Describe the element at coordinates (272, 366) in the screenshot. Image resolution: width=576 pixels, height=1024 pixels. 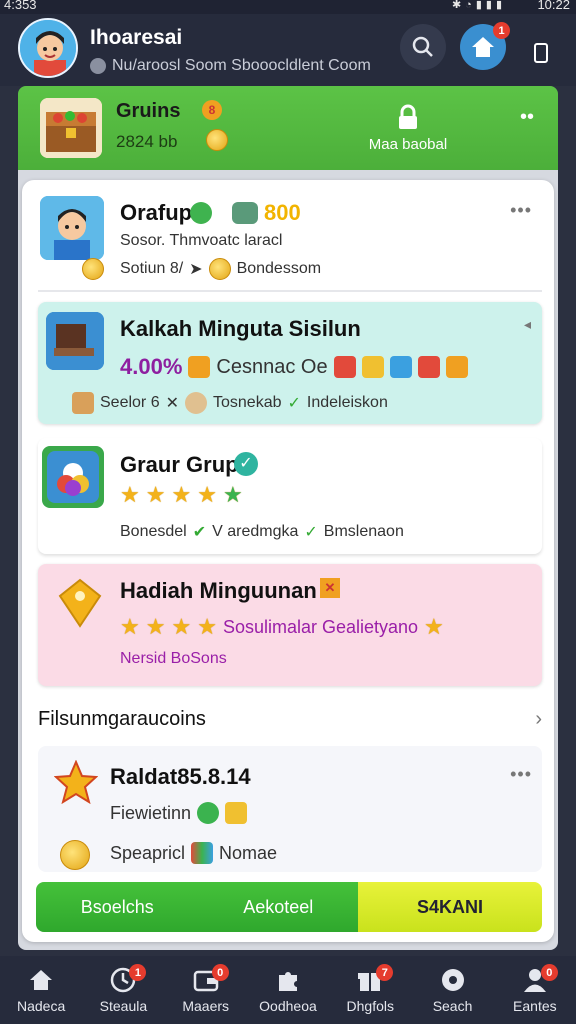
I see `card-percent-text: Cesnnac Oe` at that location.